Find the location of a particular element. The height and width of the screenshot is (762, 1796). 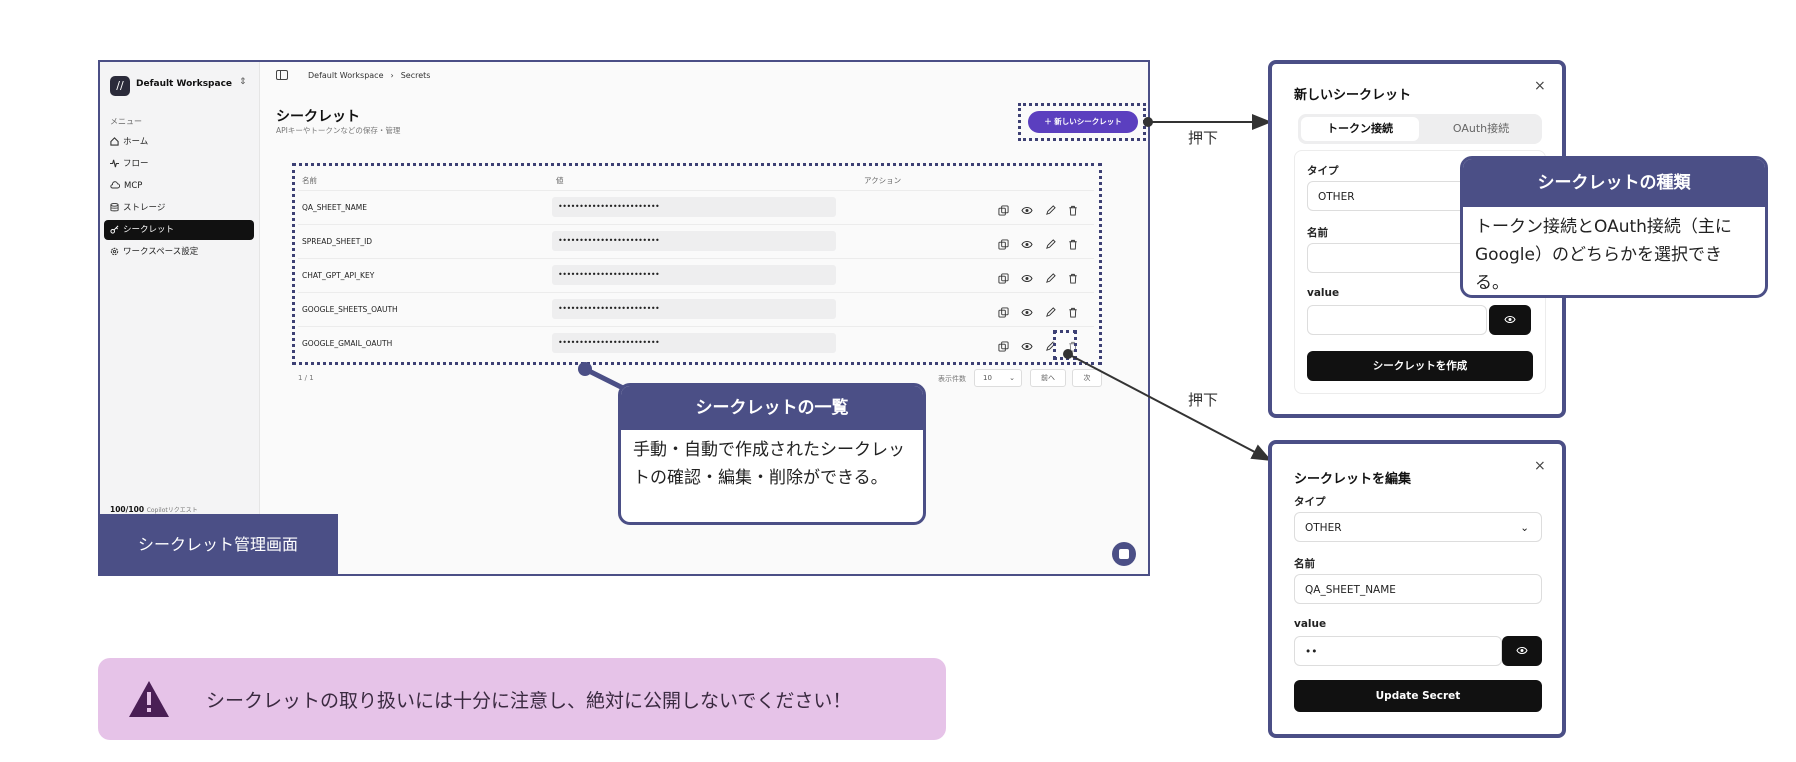

chevron-down-icon: ⌄ is located at coordinates (1524, 528).